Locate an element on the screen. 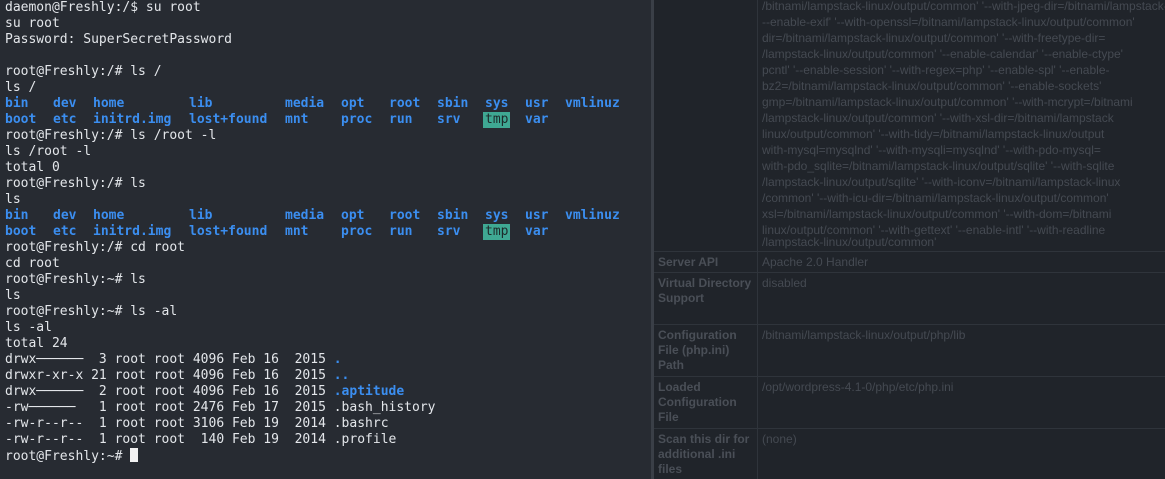 Image resolution: width=1165 pixels, height=479 pixels. dir-entry: var is located at coordinates (537, 119).